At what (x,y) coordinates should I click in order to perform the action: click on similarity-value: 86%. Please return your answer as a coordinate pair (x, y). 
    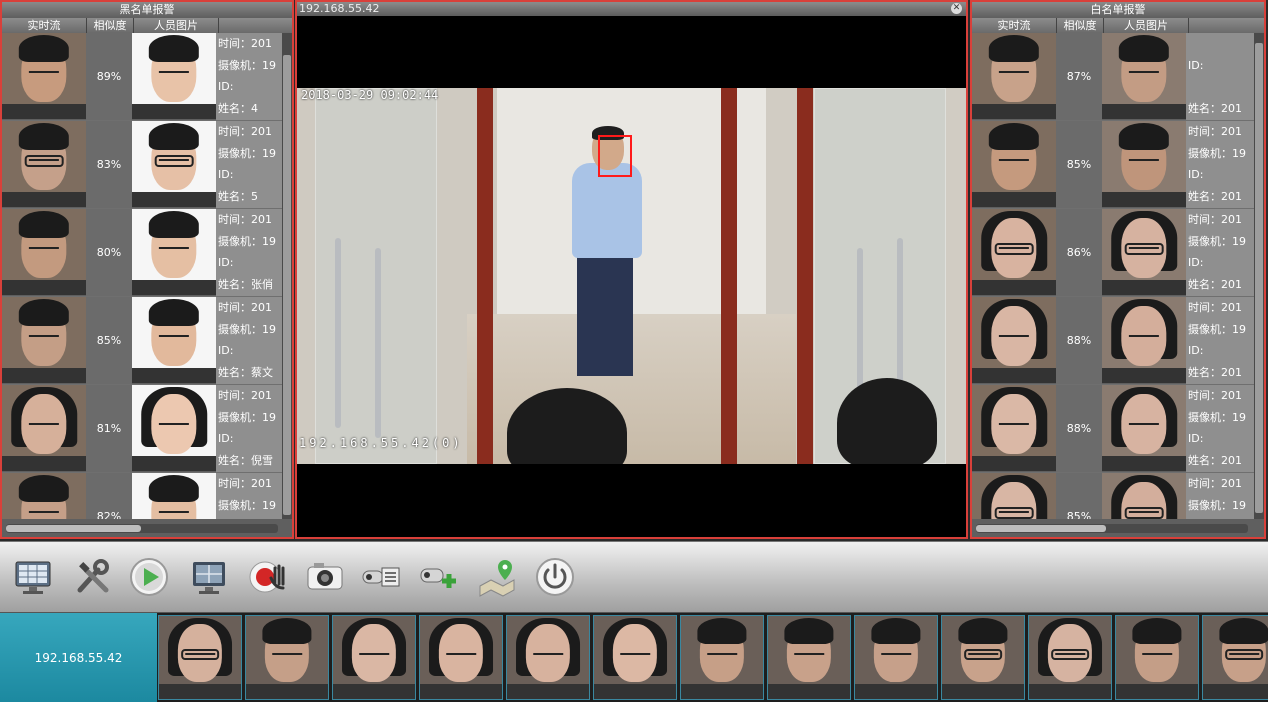
    Looking at the image, I should click on (1079, 252).